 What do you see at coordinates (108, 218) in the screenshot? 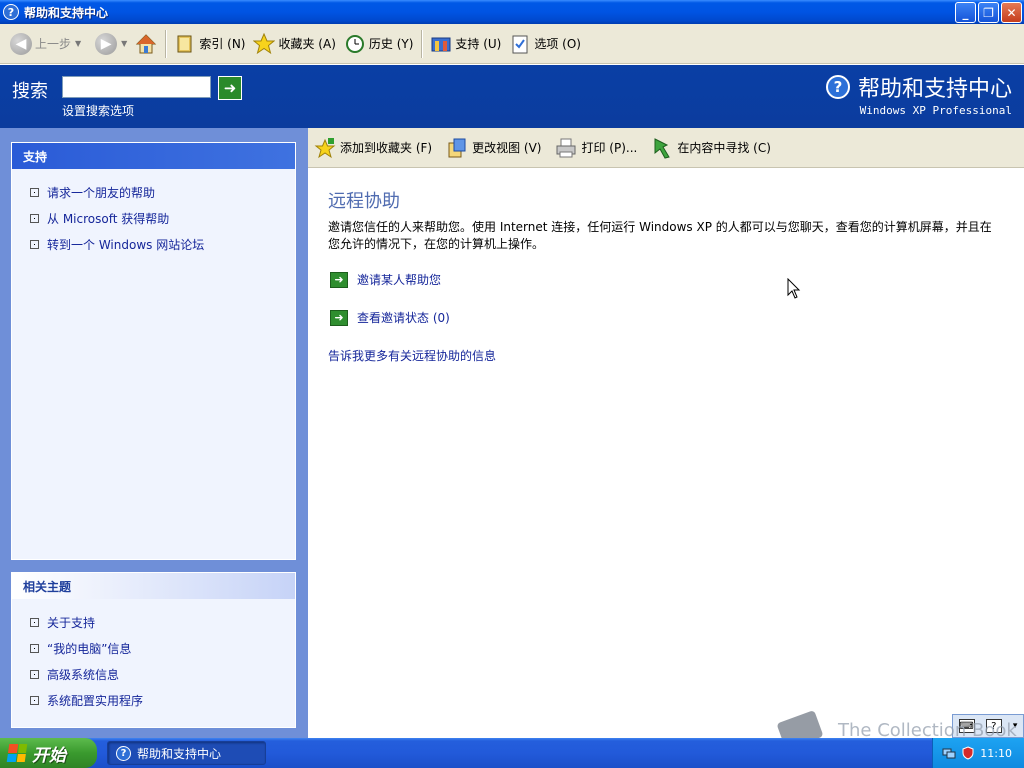
I see `support-link: 从 Microsoft 获得帮助` at bounding box center [108, 218].